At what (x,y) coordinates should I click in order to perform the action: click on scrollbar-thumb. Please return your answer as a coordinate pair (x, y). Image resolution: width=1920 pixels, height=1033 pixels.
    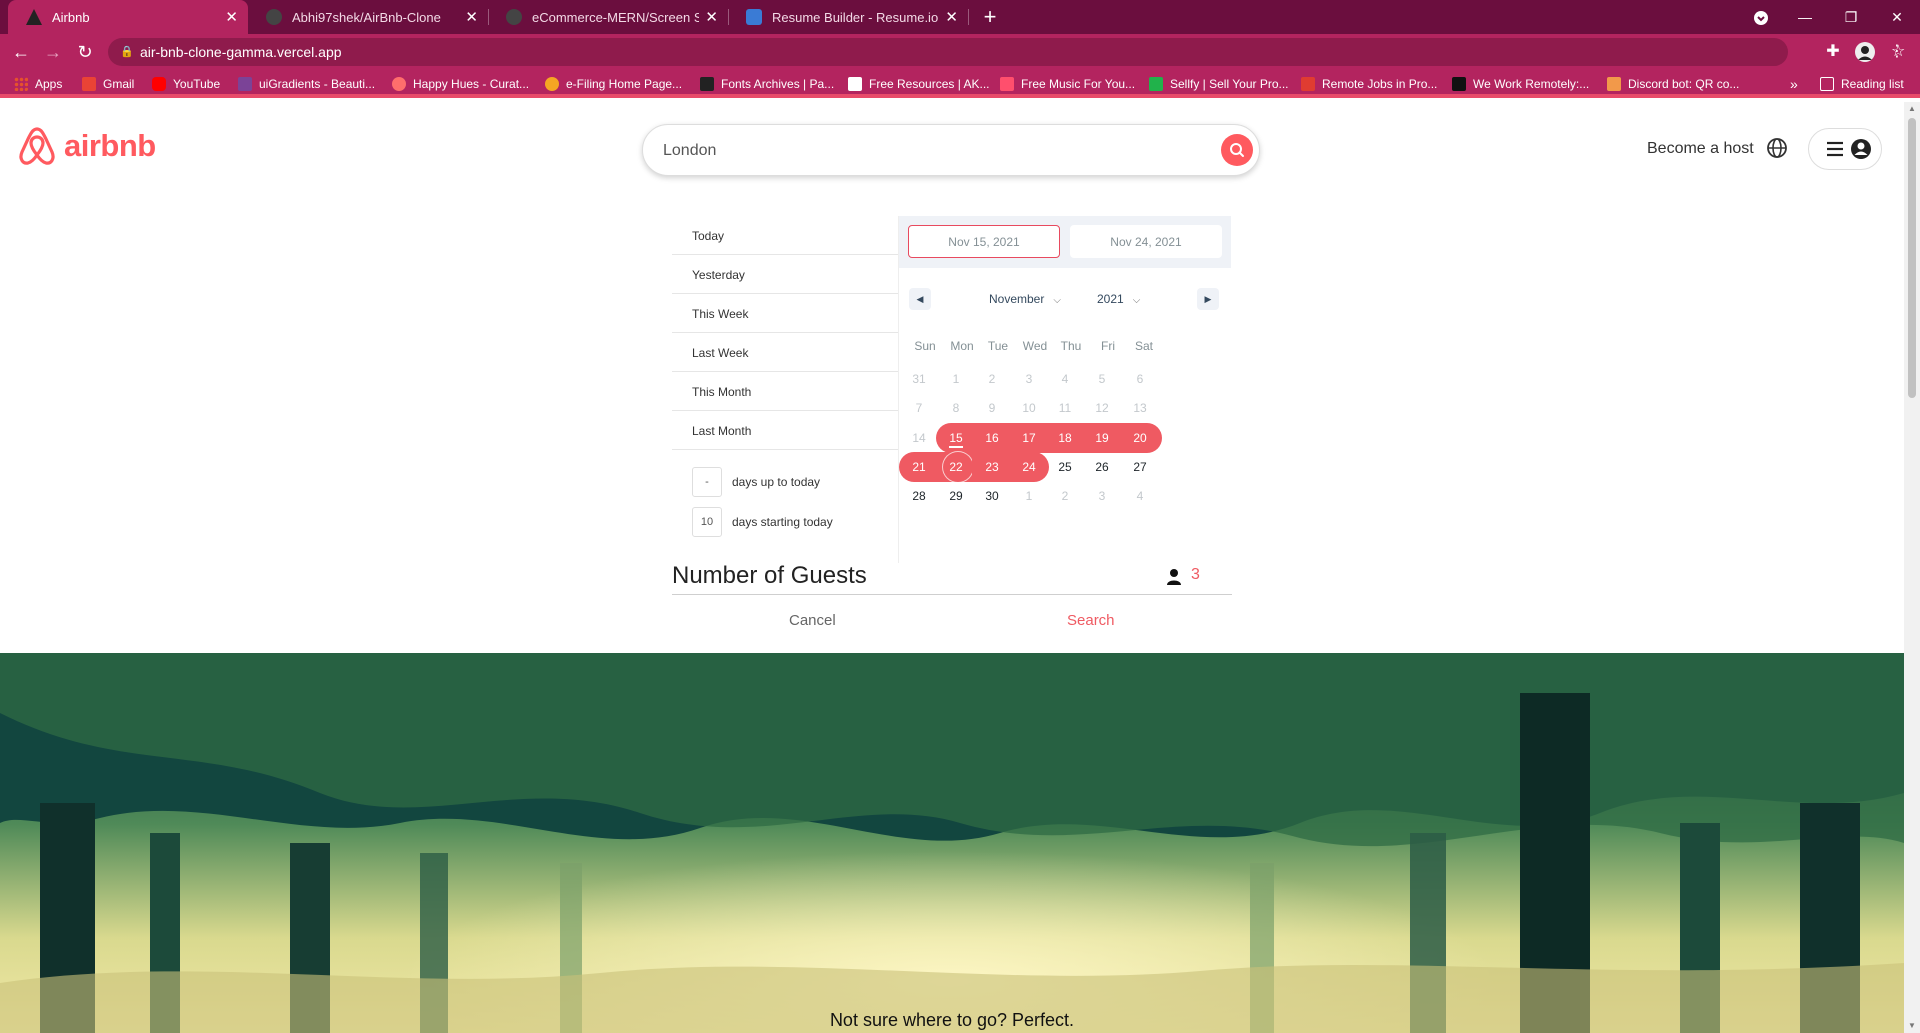
    Looking at the image, I should click on (1912, 258).